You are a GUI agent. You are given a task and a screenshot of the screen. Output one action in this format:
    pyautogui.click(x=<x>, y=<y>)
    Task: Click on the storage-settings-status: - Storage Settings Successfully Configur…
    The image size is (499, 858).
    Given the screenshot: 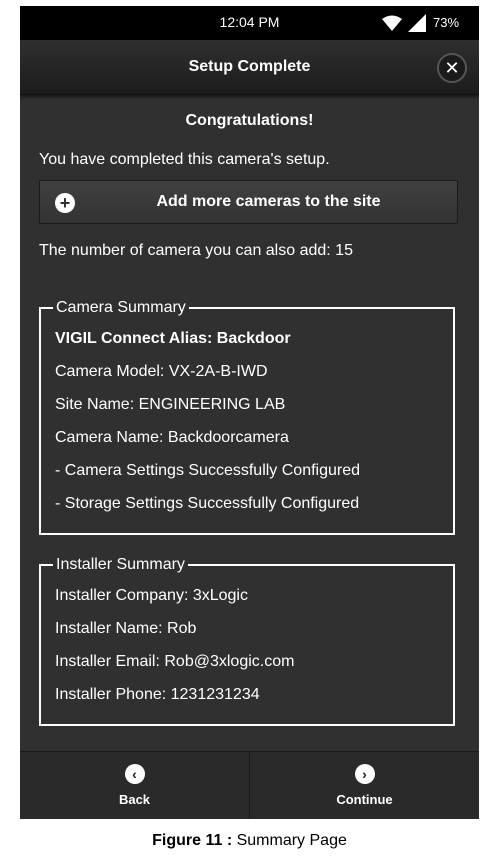 What is the action you would take?
    pyautogui.click(x=207, y=503)
    